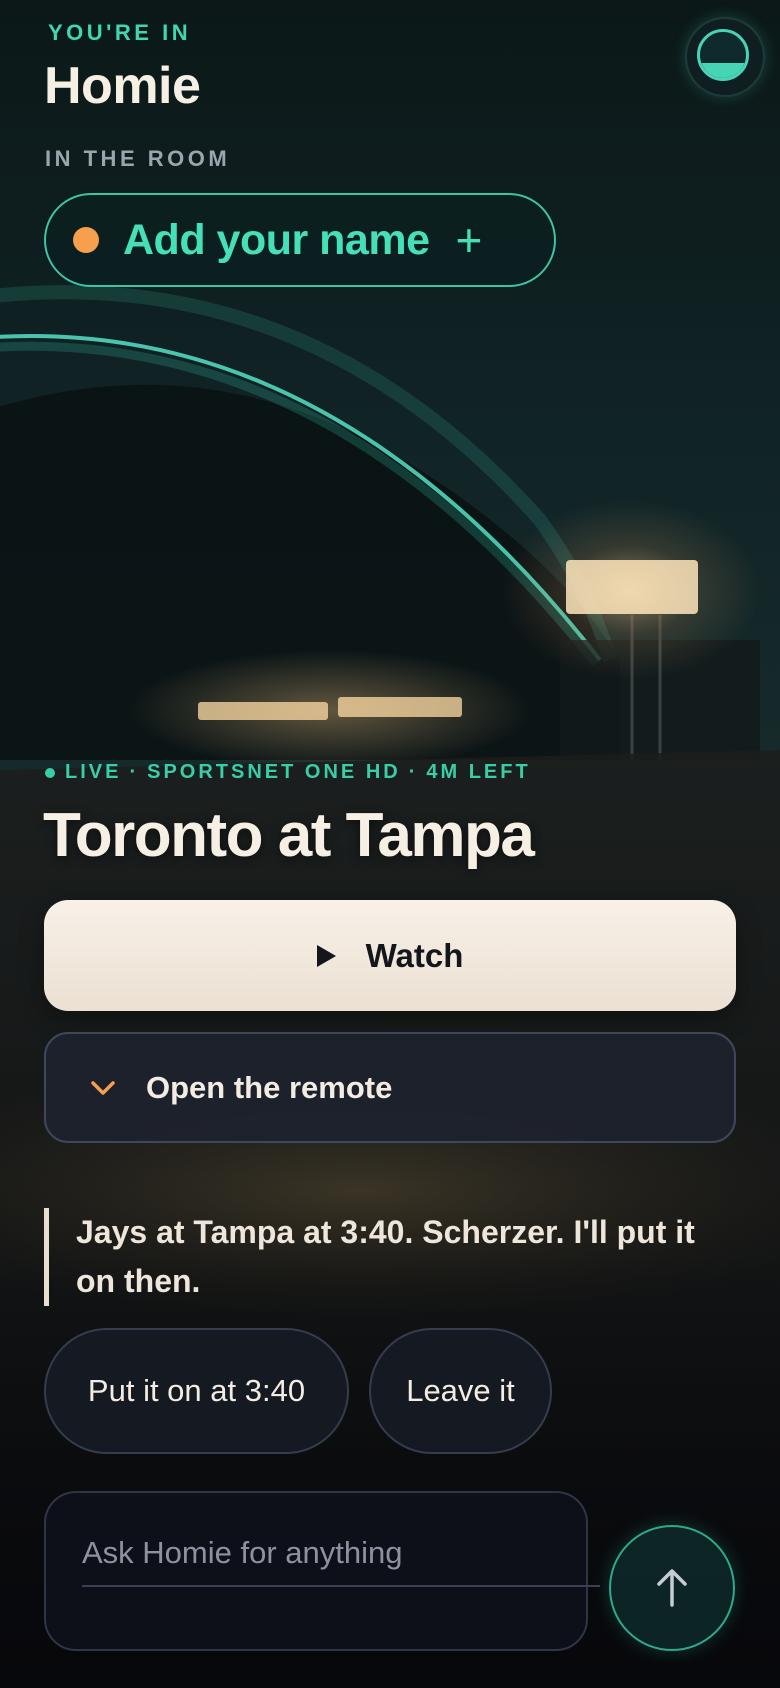 This screenshot has height=1688, width=780. What do you see at coordinates (269, 1087) in the screenshot?
I see `open-remote-label: Open the remote` at bounding box center [269, 1087].